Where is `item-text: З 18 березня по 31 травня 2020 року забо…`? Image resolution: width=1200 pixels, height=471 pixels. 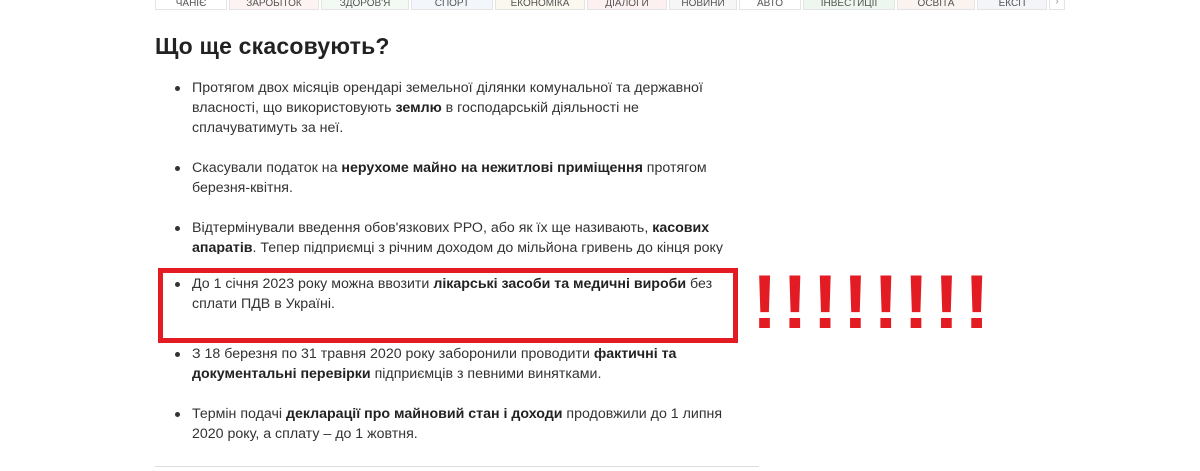
item-text: З 18 березня по 31 травня 2020 року забо… is located at coordinates (434, 364).